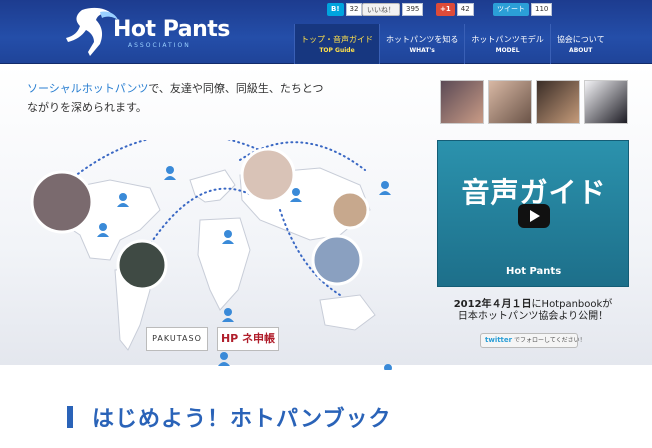 Image resolution: width=652 pixels, height=448 pixels. I want to click on section-heading: はじめよう！ホトパンブック, so click(242, 419).